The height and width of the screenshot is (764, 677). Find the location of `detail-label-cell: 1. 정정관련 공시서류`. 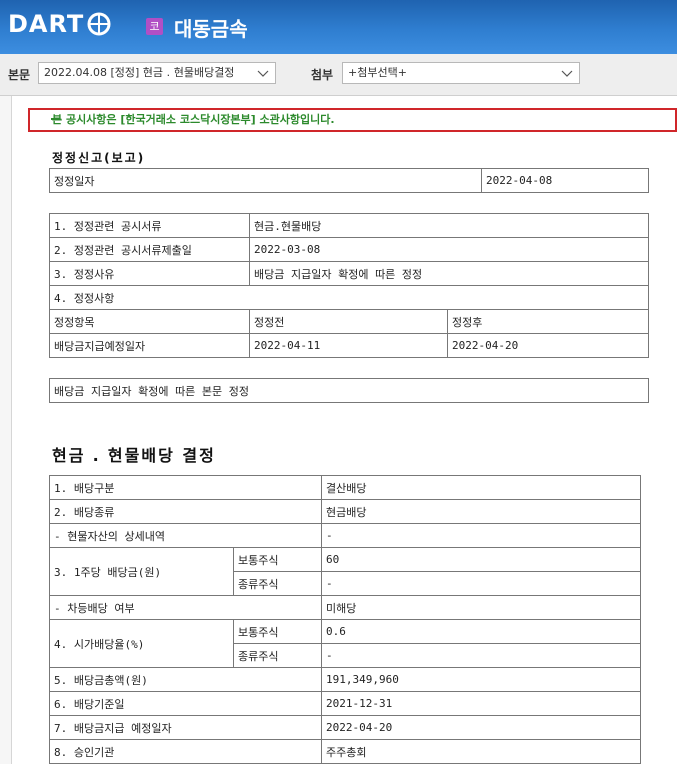

detail-label-cell: 1. 정정관련 공시서류 is located at coordinates (149, 225).